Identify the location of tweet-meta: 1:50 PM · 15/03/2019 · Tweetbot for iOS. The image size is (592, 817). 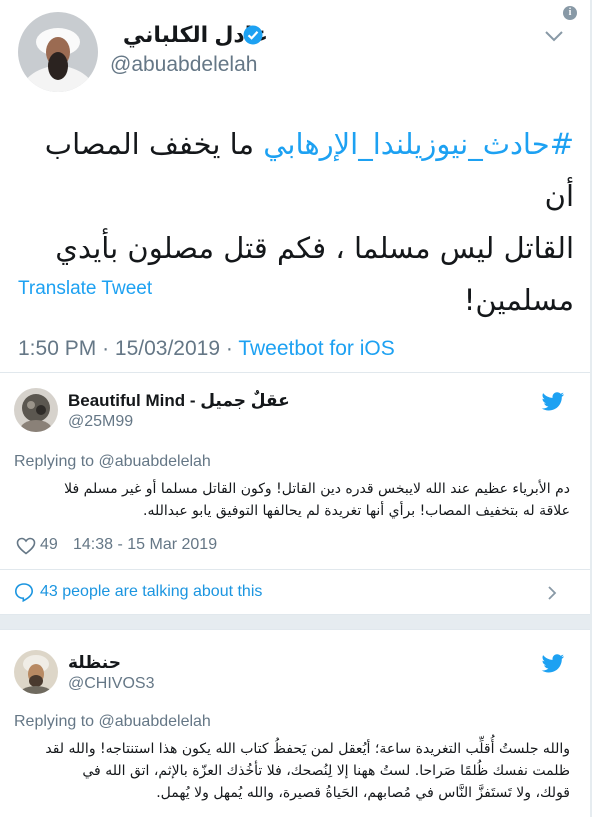
(206, 349).